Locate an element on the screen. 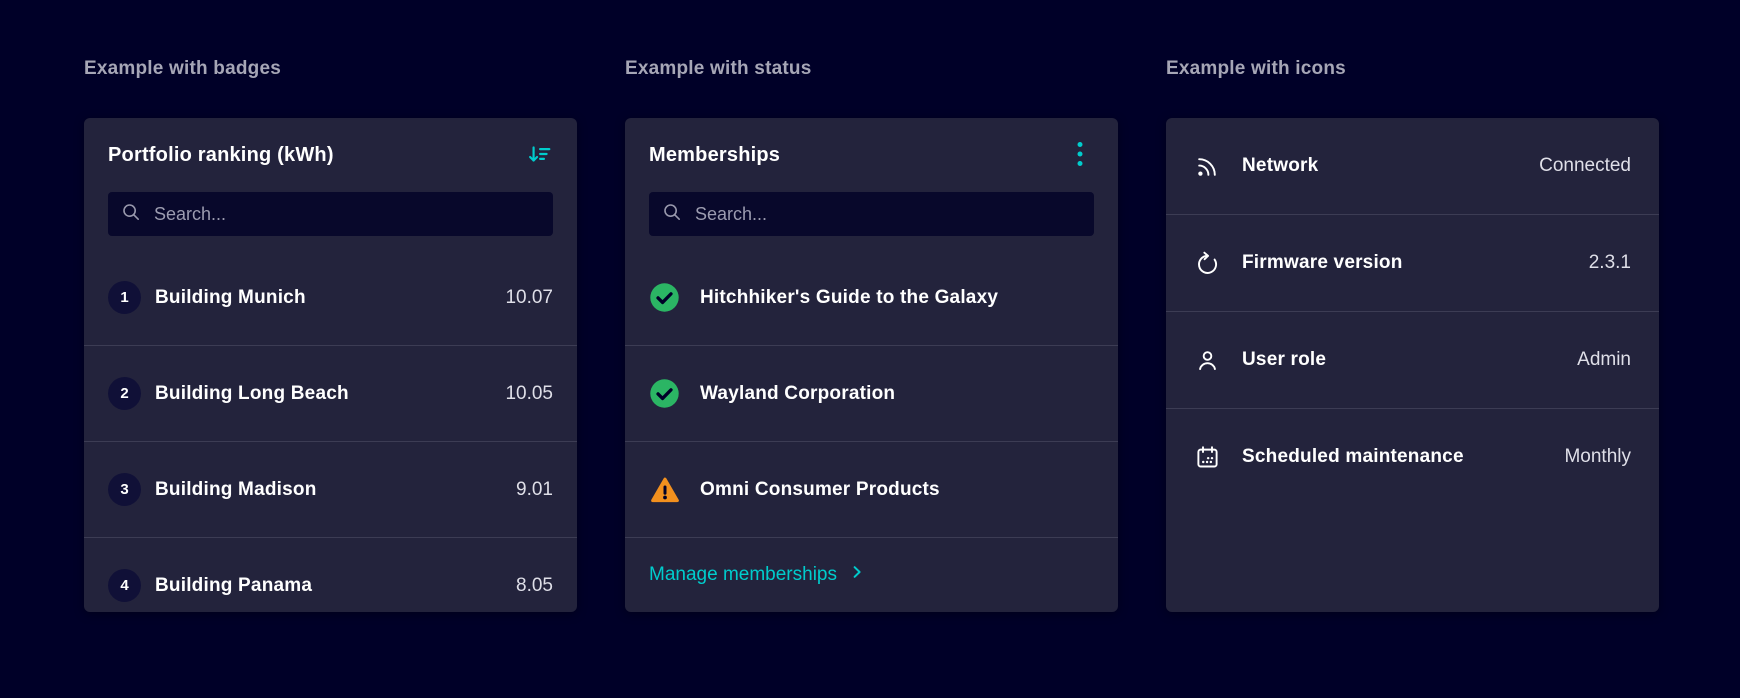 The image size is (1740, 698). item-label: Building Long Beach is located at coordinates (252, 393).